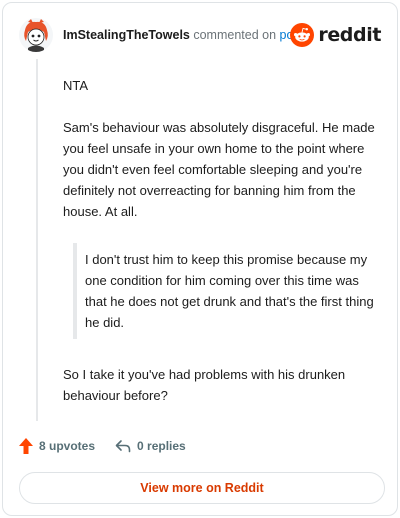 The image size is (400, 518). Describe the element at coordinates (235, 35) in the screenshot. I see `action-text: commented on` at that location.